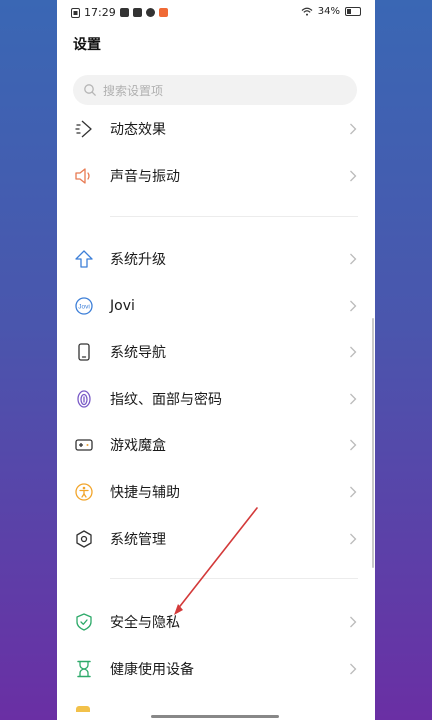  What do you see at coordinates (216, 561) in the screenshot?
I see `annotation-arrow-icon` at bounding box center [216, 561].